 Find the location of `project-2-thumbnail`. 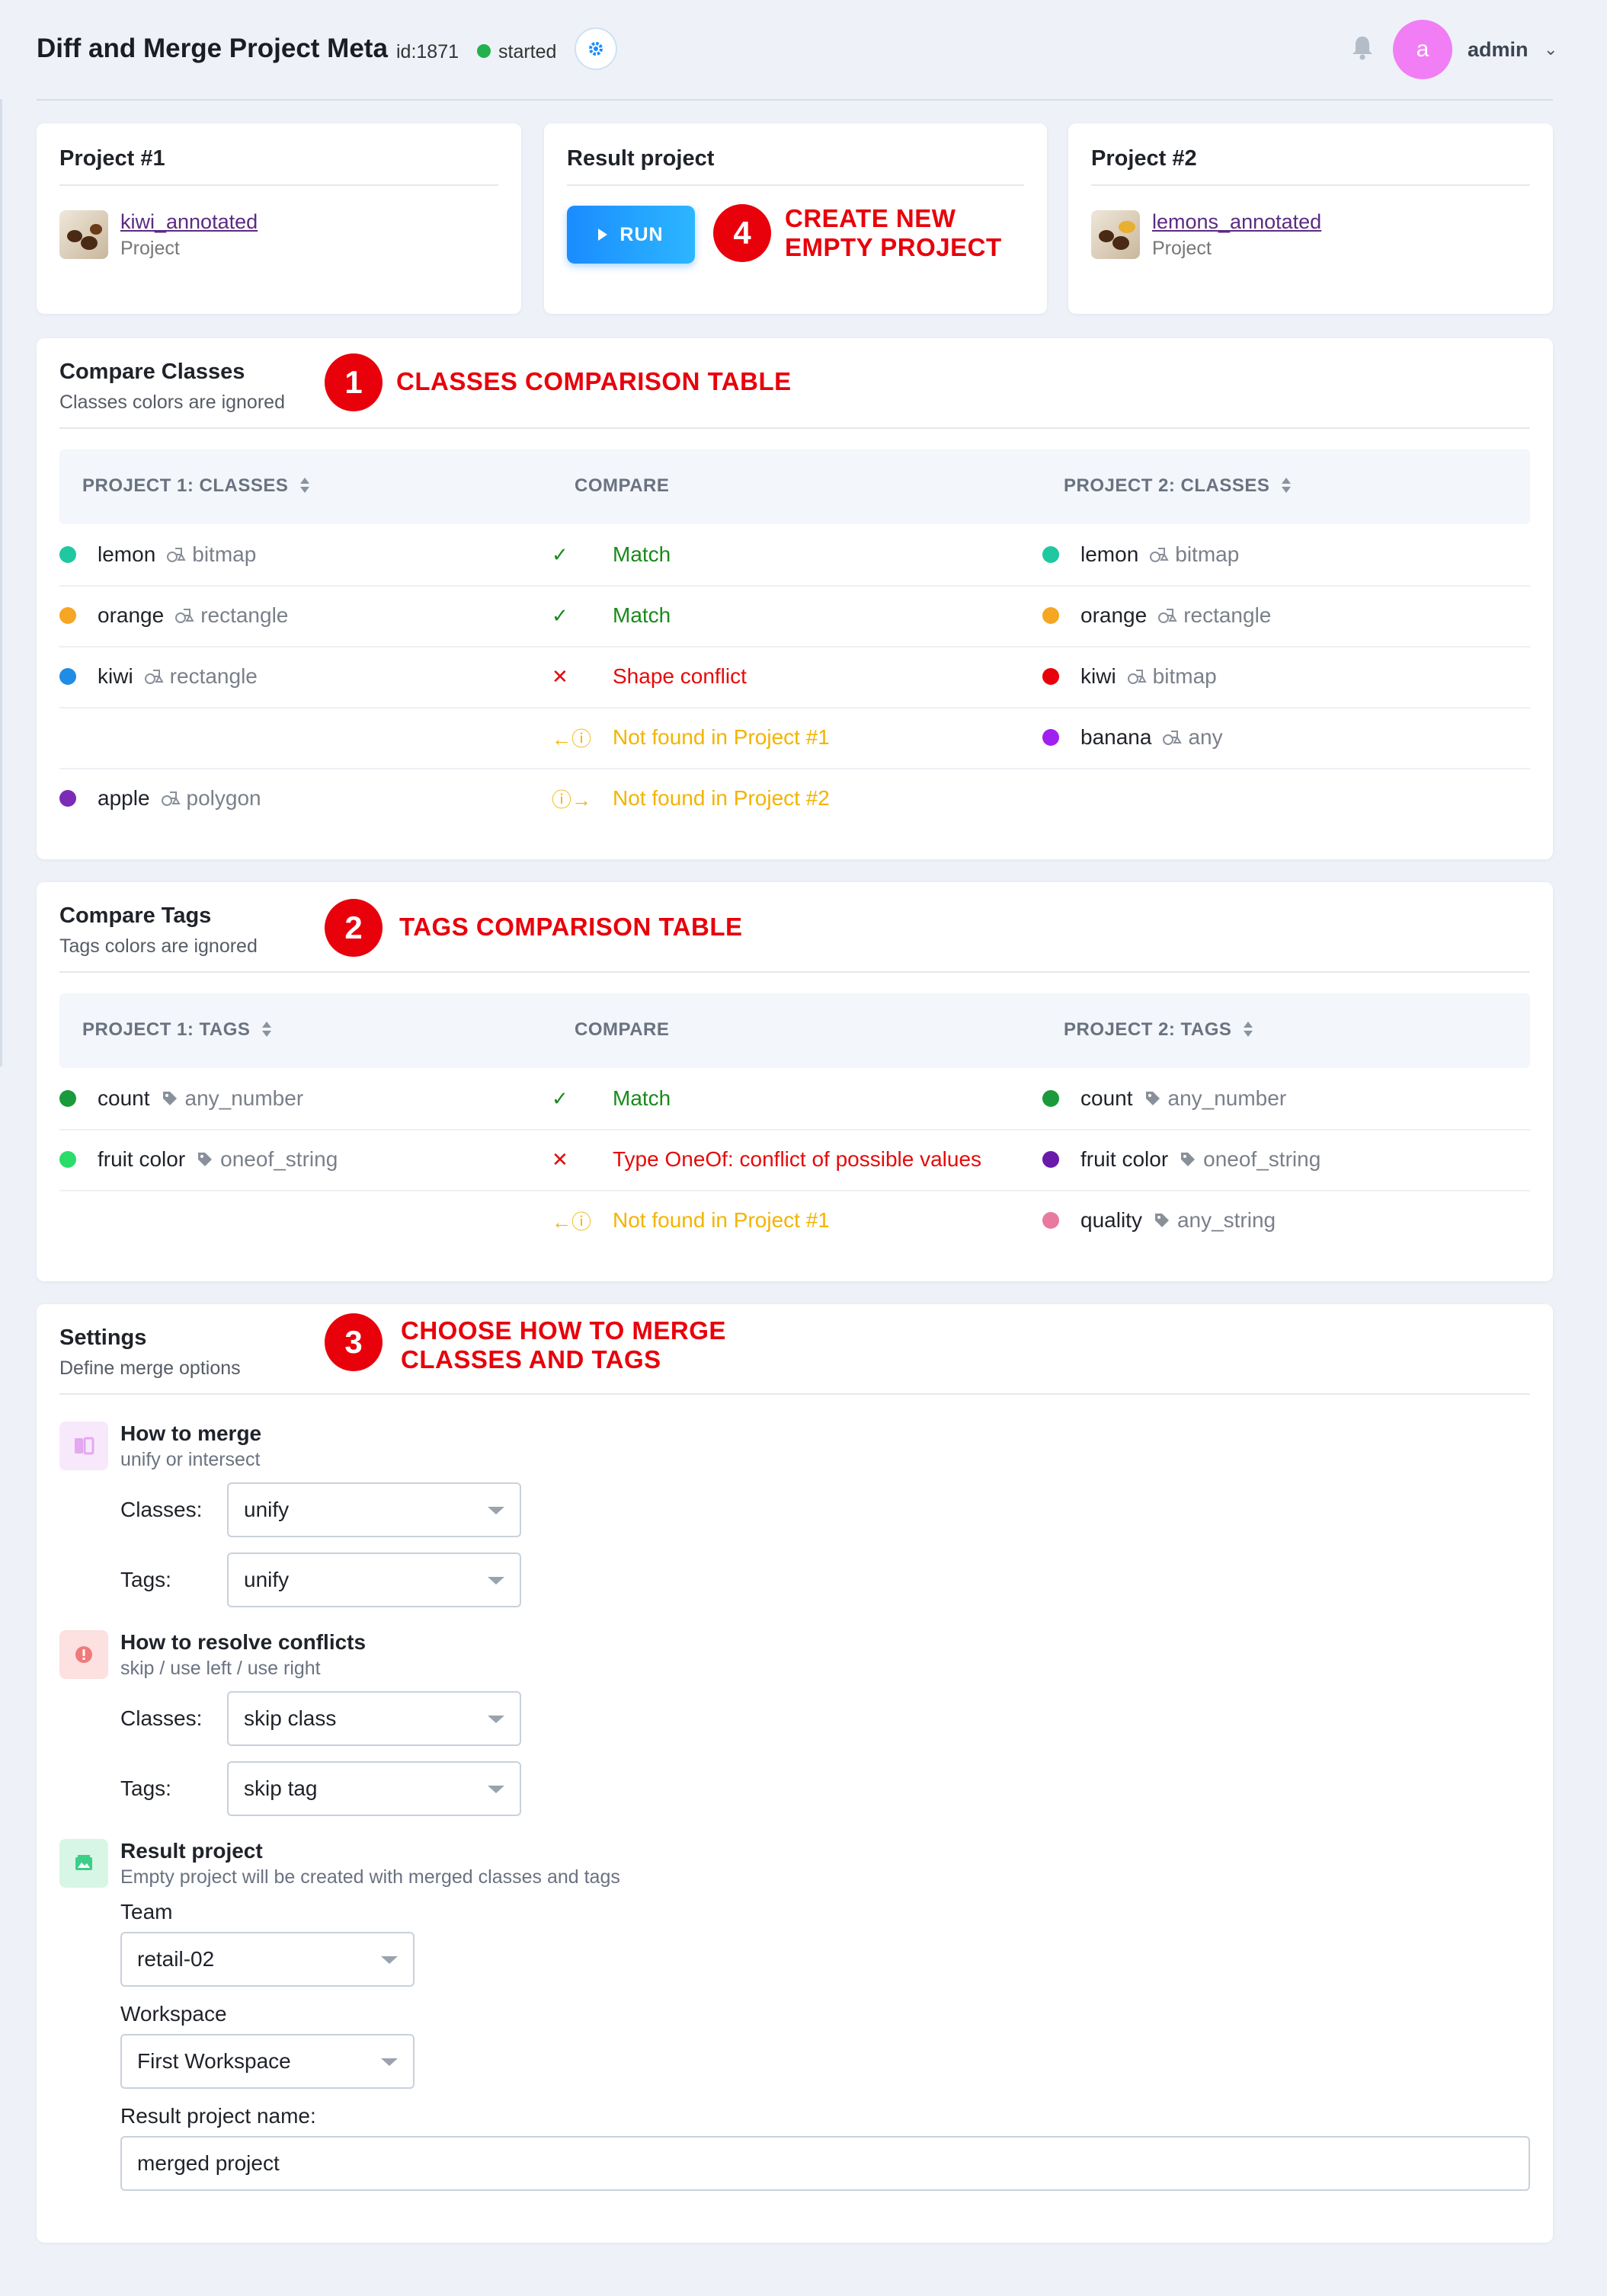

project-2-thumbnail is located at coordinates (1115, 234).